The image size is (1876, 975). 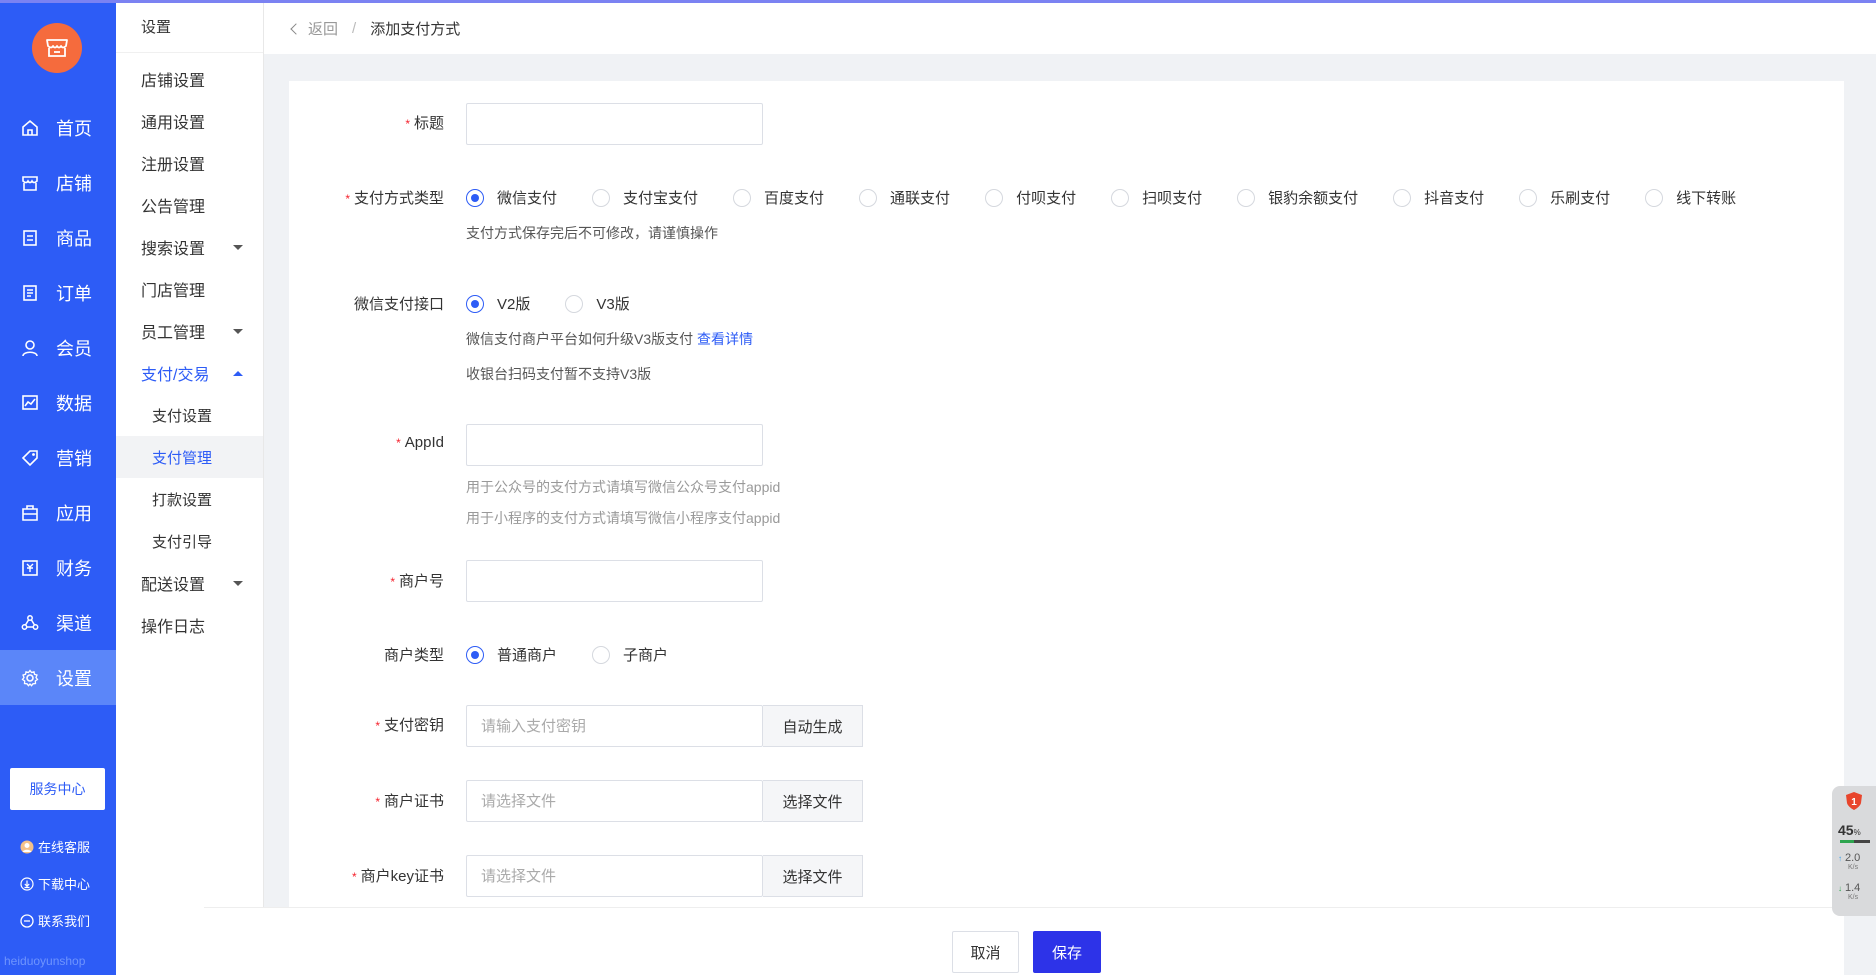 What do you see at coordinates (1297, 197) in the screenshot?
I see `pay-type-option-yinbao: 银豹余额支付` at bounding box center [1297, 197].